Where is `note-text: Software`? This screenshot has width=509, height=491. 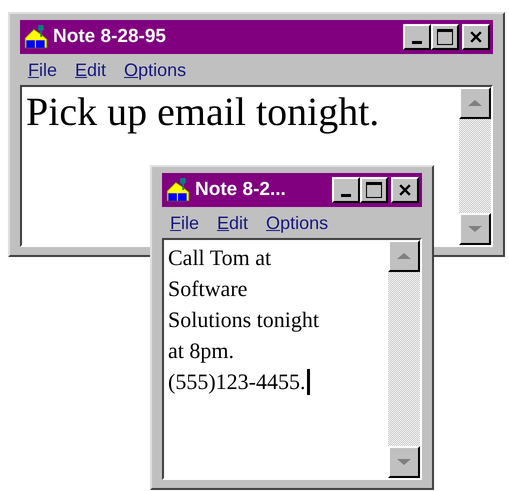 note-text: Software is located at coordinates (208, 289).